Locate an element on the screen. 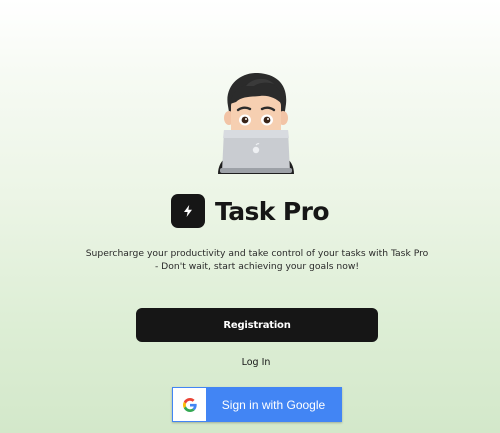 The image size is (500, 433). google-icon-container is located at coordinates (189, 404).